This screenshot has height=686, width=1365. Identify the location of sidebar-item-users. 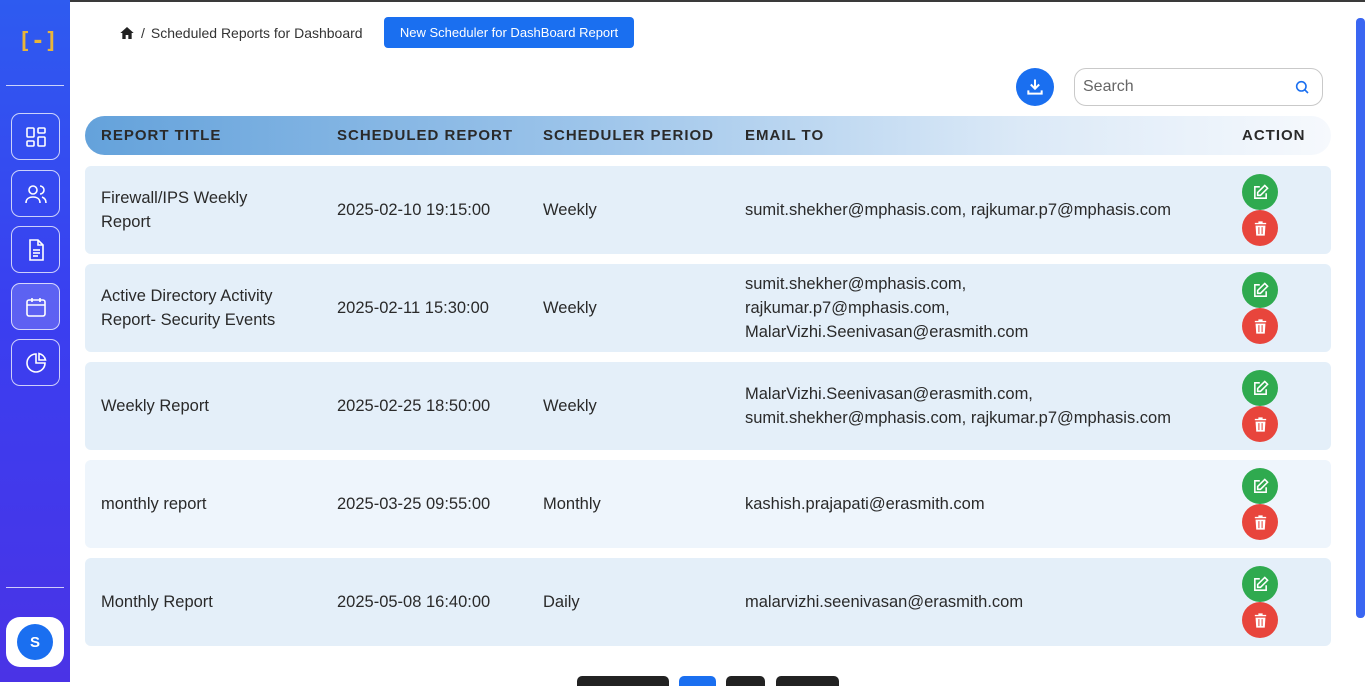
(35, 193).